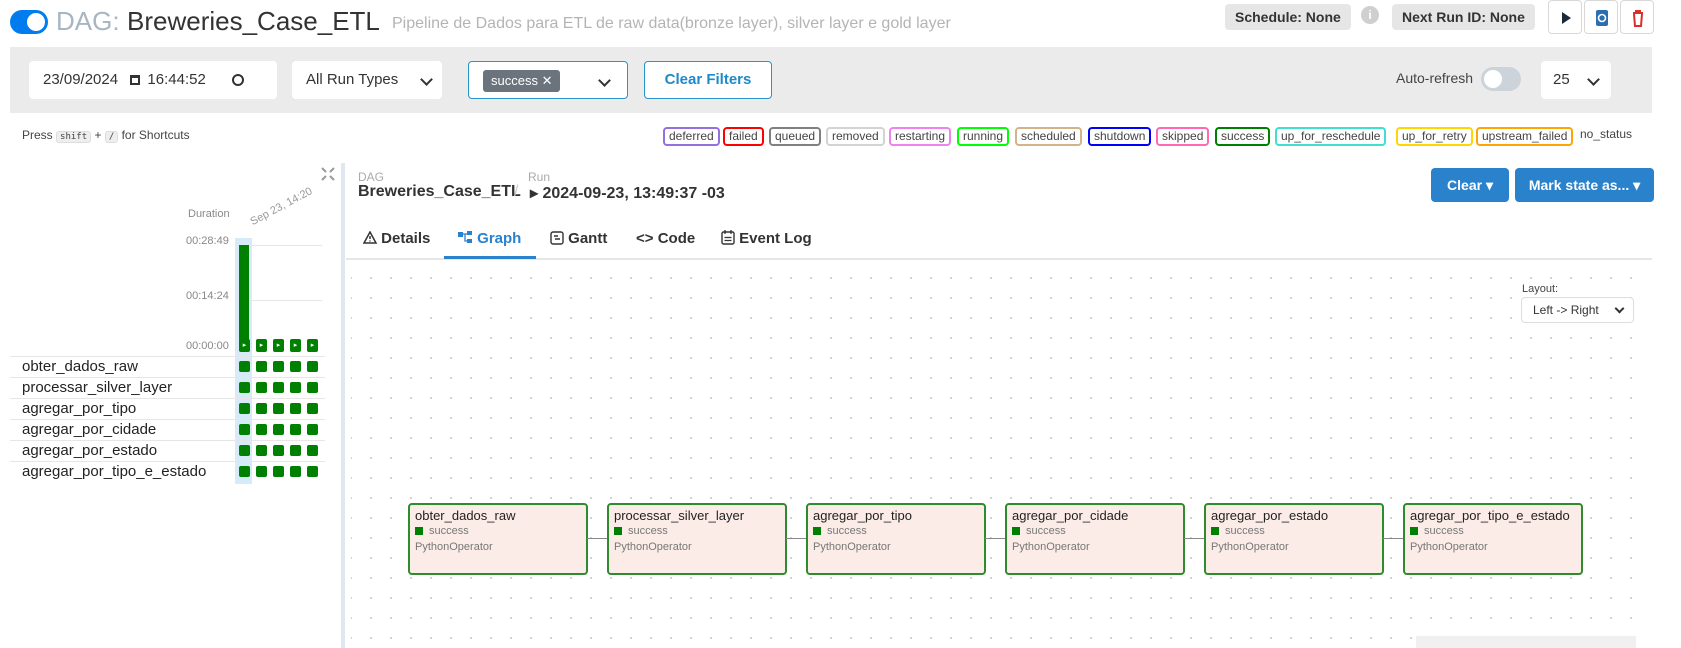 Image resolution: width=1681 pixels, height=648 pixels. I want to click on task-row-label: agregar_por_tipo, so click(122, 408).